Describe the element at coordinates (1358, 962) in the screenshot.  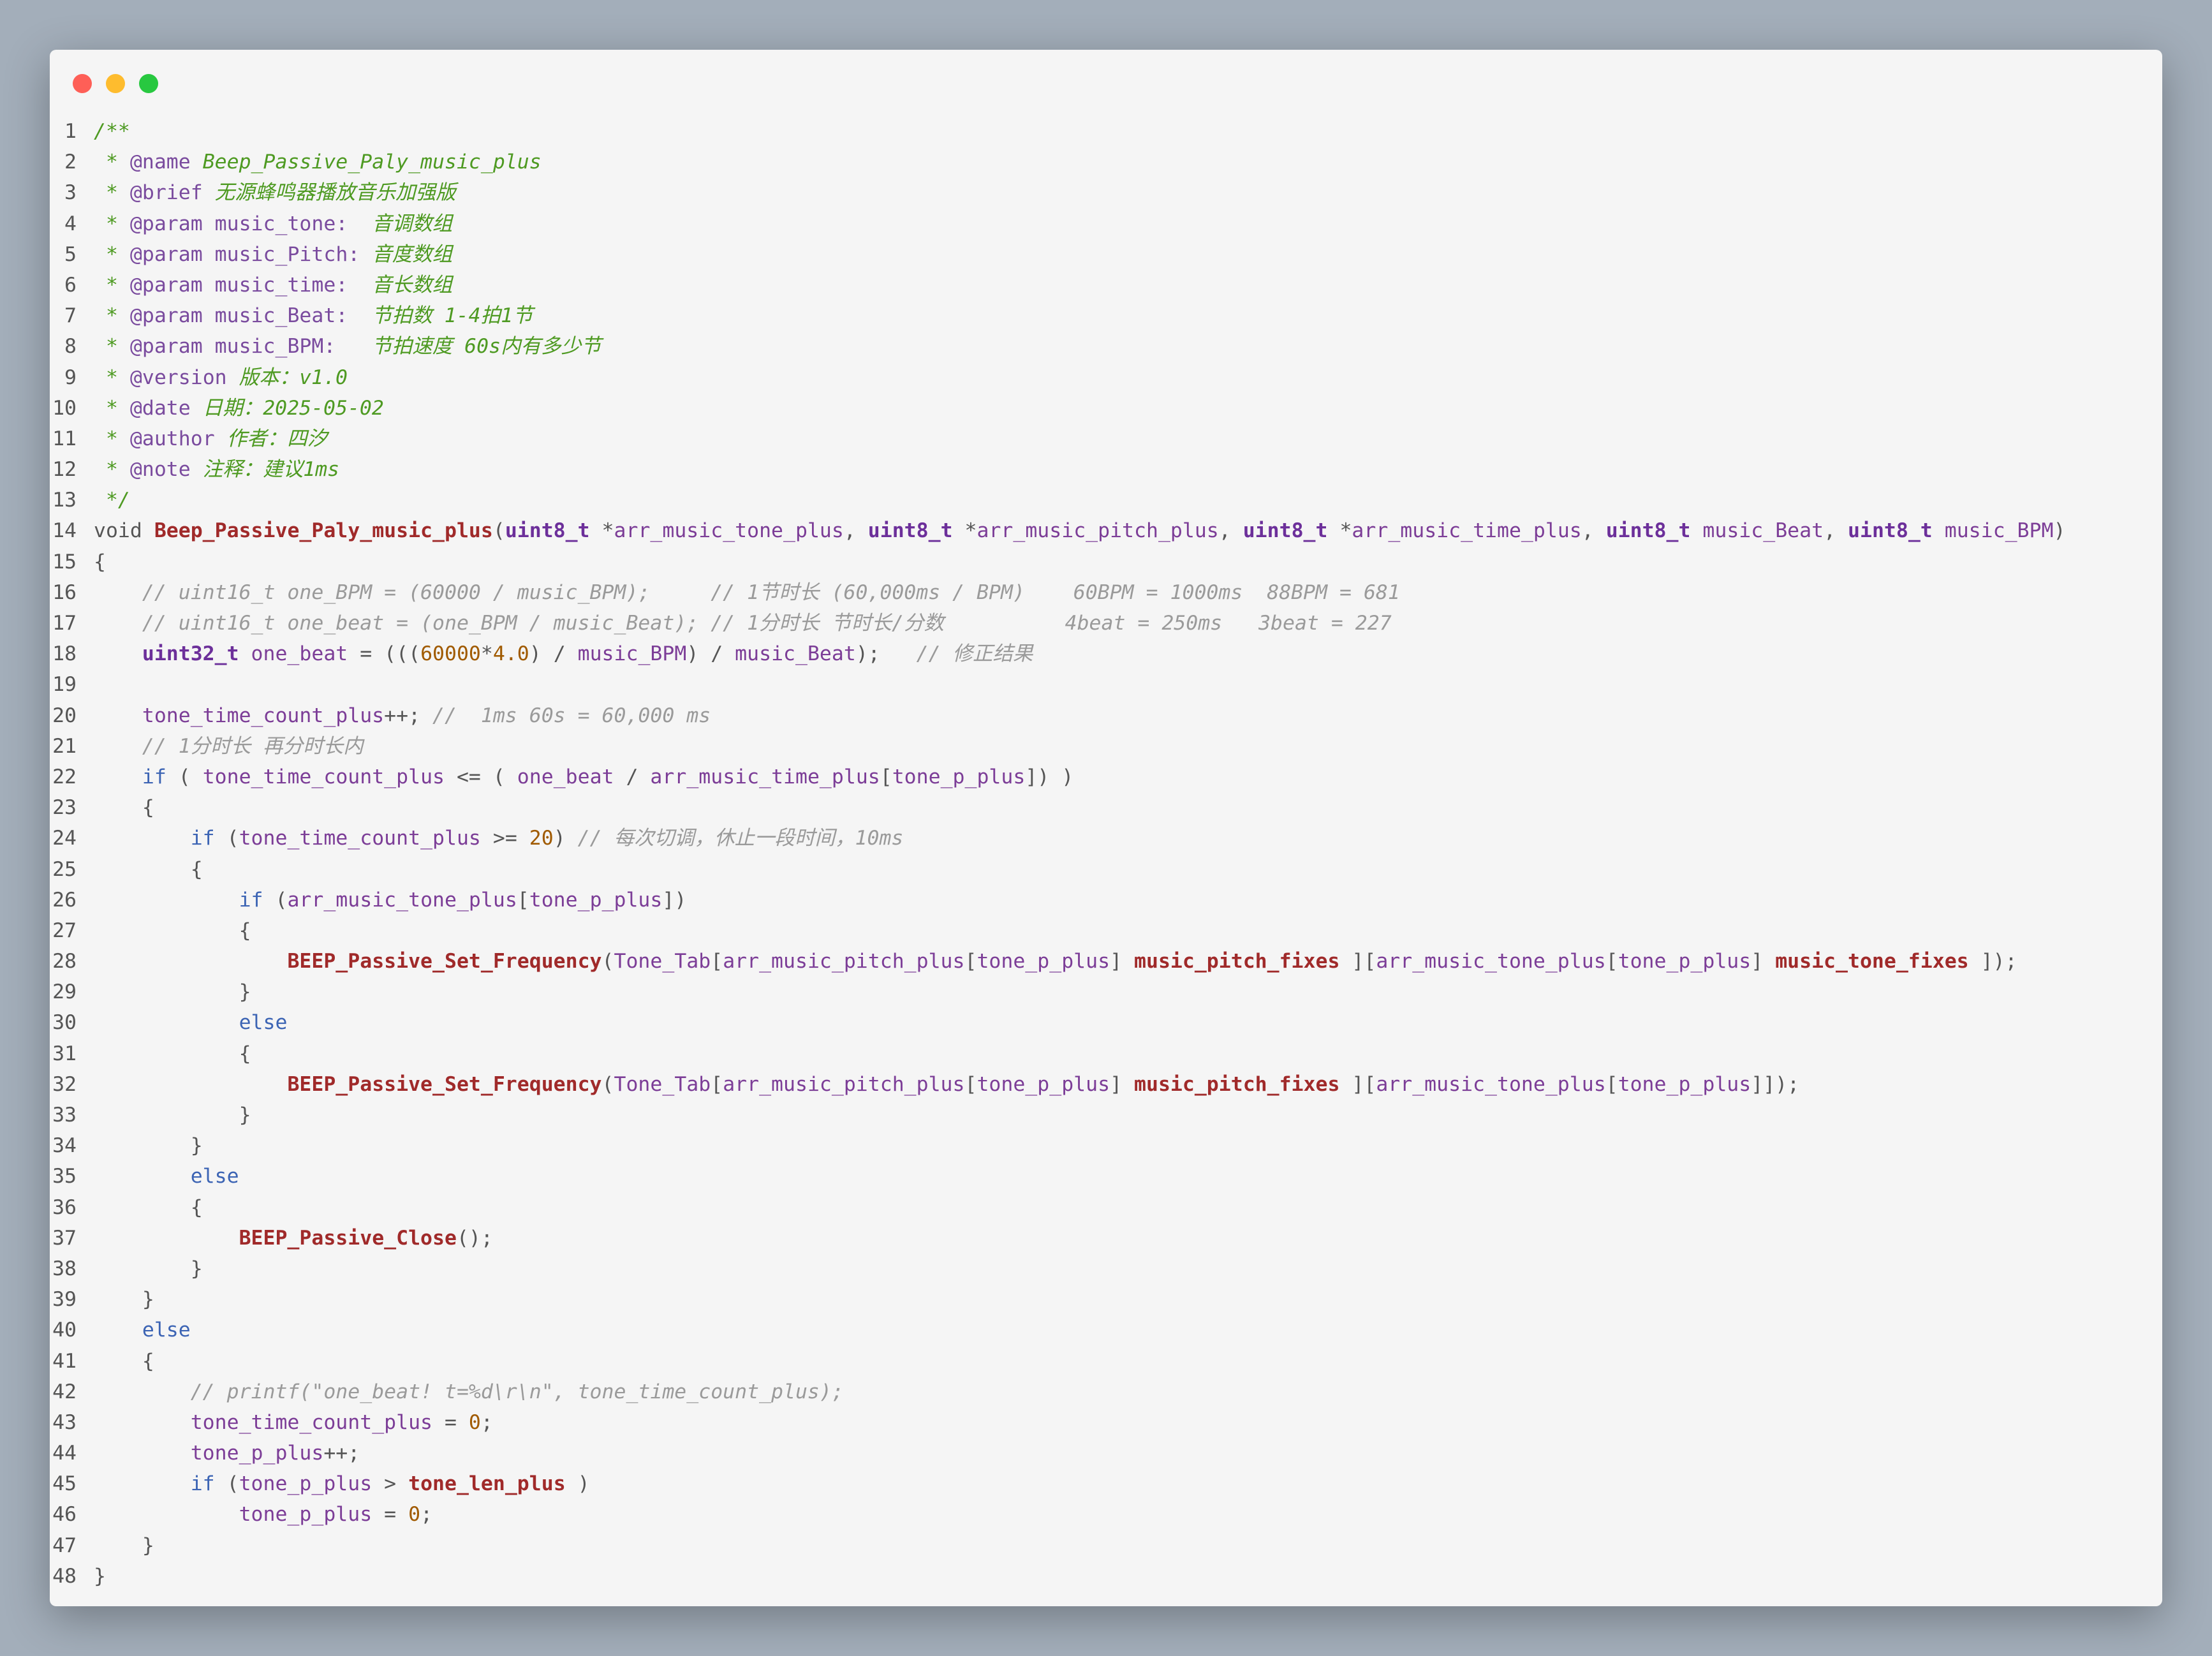
I see `code-token: ][` at that location.